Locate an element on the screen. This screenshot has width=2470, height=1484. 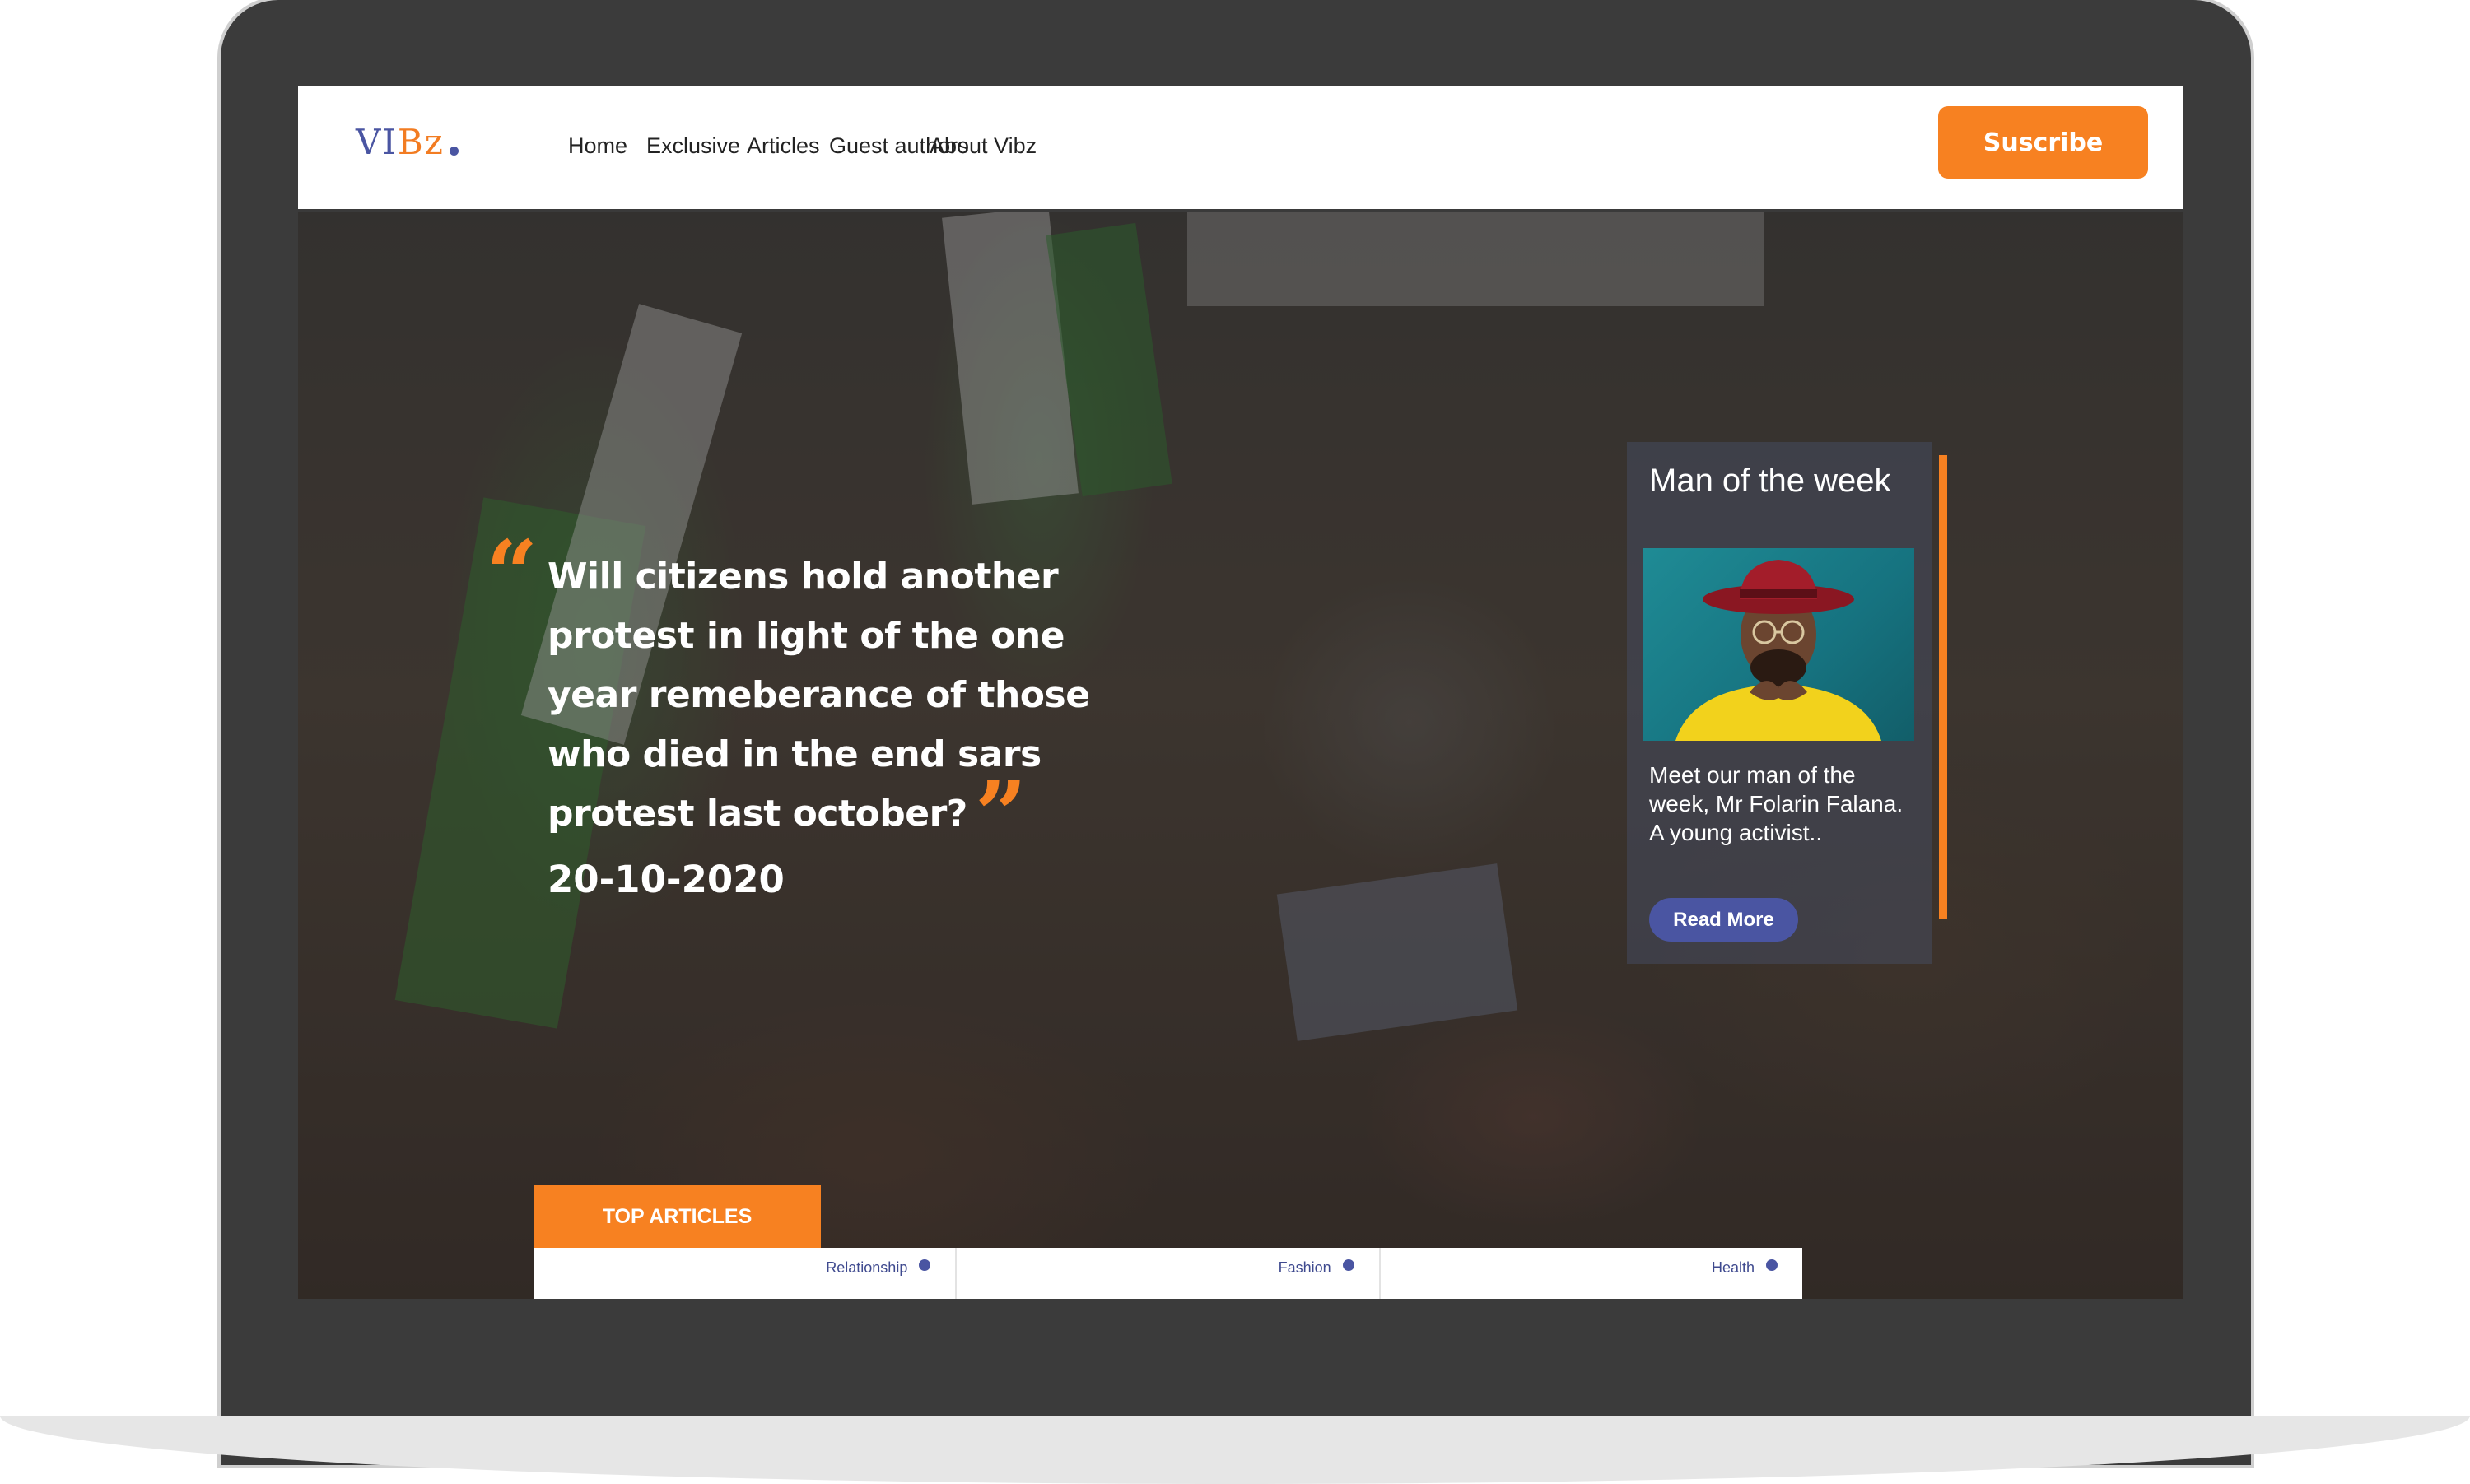
vibz-logo: VIBz is located at coordinates (407, 142).